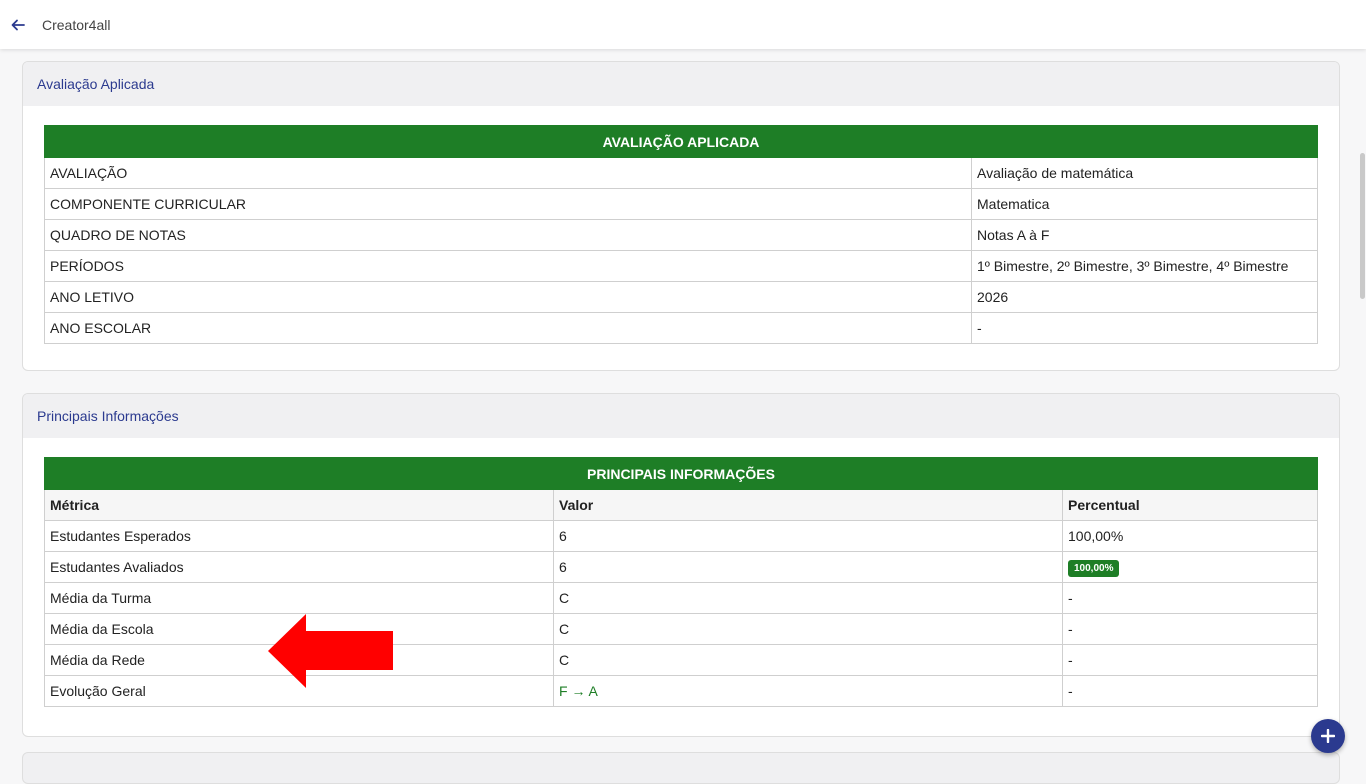 This screenshot has width=1366, height=784. I want to click on row-label: QUADRO DE NOTAS, so click(508, 235).